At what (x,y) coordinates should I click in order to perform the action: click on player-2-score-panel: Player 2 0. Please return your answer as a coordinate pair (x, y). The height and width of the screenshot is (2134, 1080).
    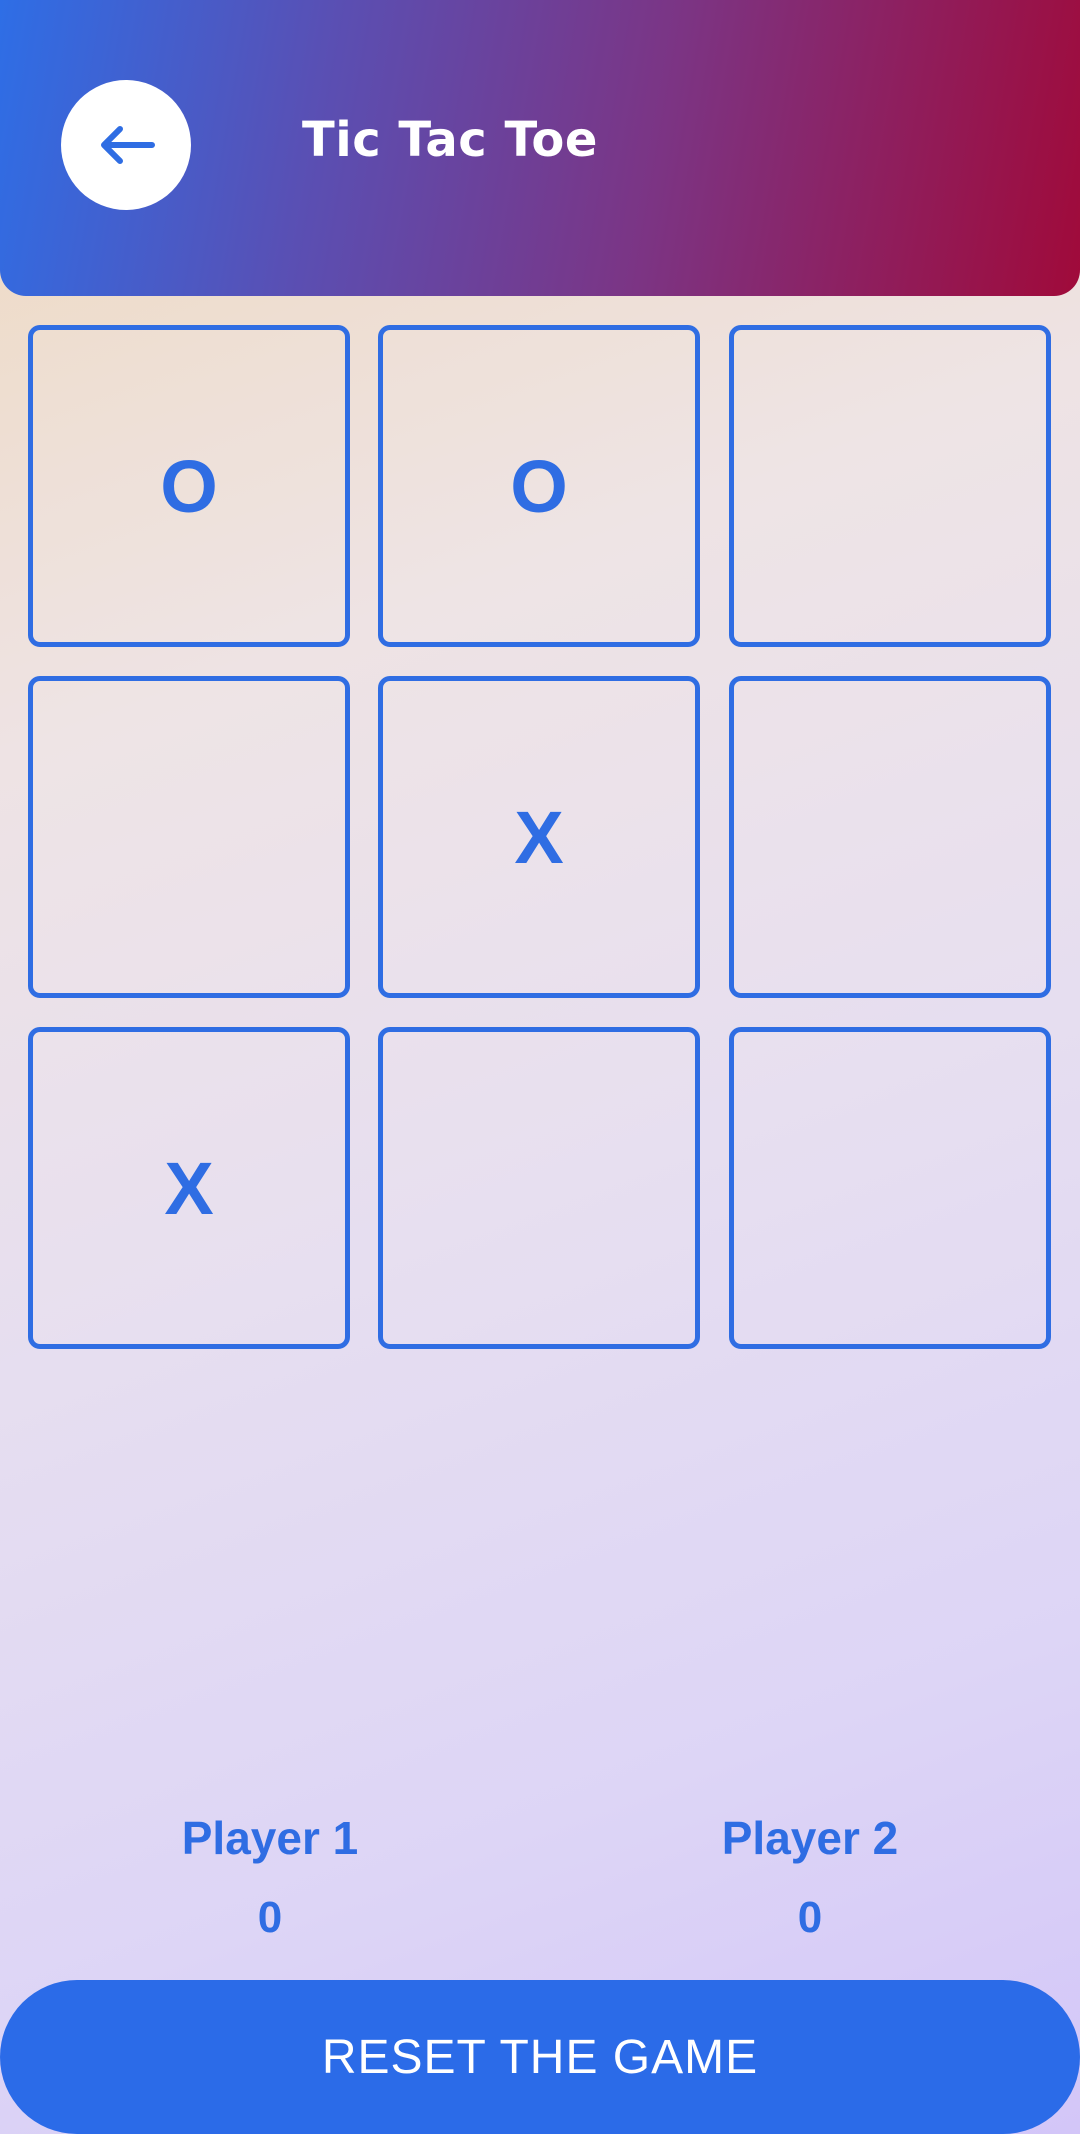
    Looking at the image, I should click on (810, 1878).